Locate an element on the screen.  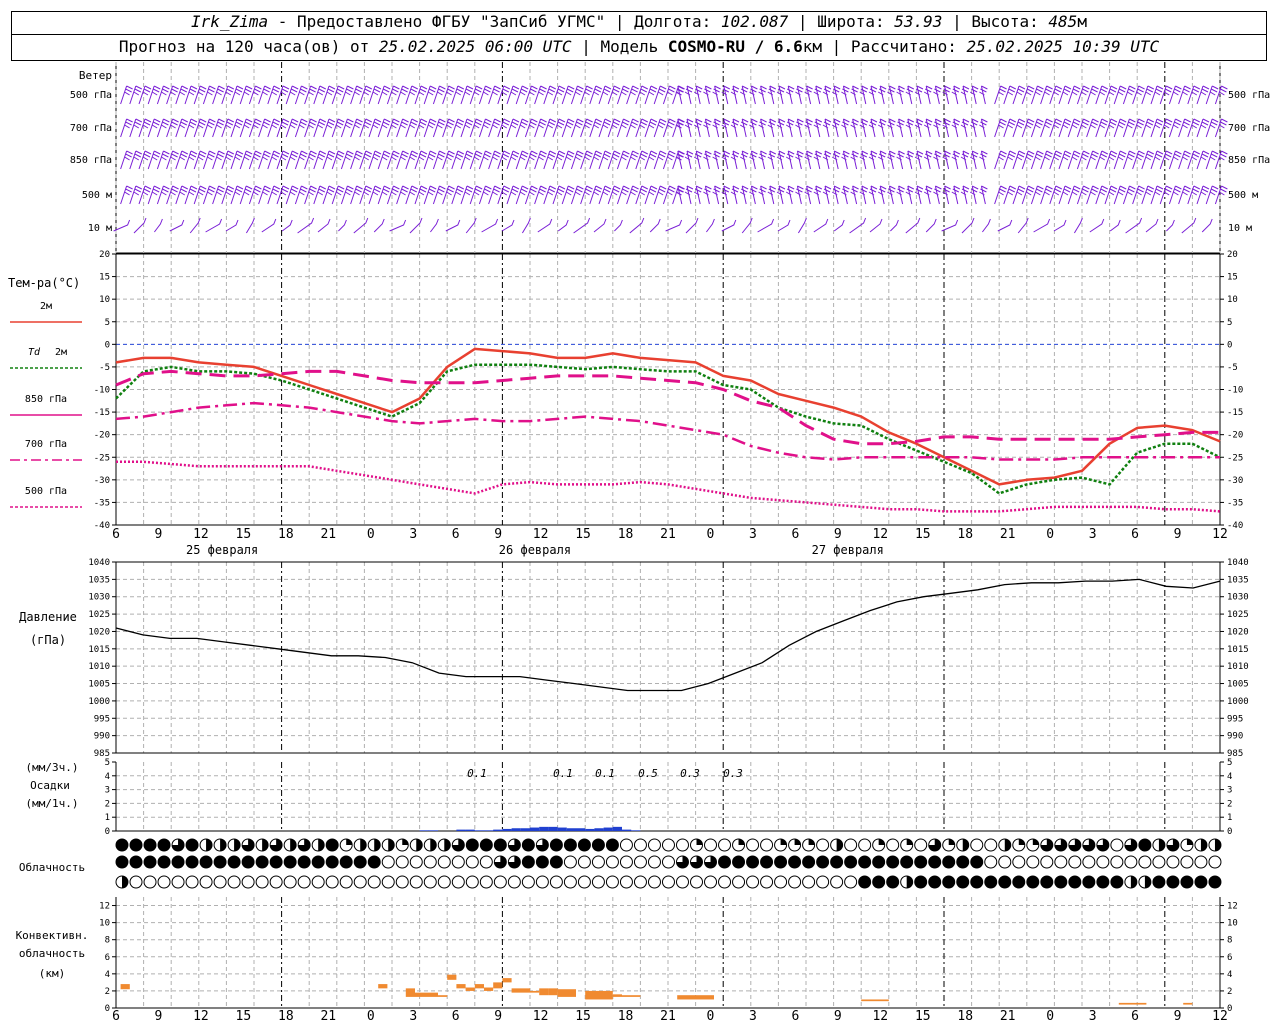
temp-hour-label: 9 is located at coordinates (498, 534).